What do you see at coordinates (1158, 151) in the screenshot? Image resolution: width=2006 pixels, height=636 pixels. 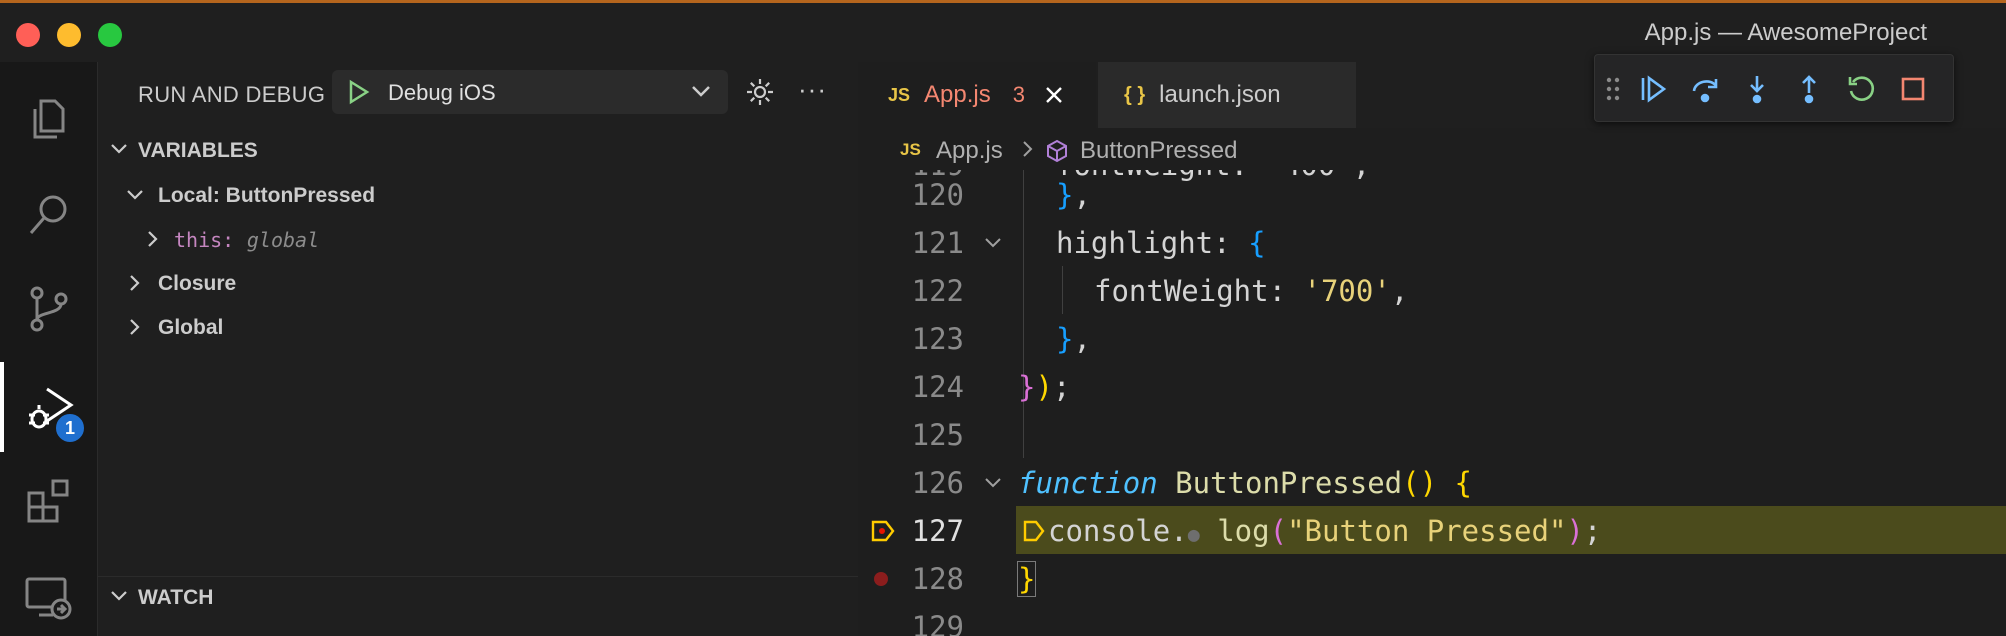 I see `breadcrumb-symbol: ButtonPressed` at bounding box center [1158, 151].